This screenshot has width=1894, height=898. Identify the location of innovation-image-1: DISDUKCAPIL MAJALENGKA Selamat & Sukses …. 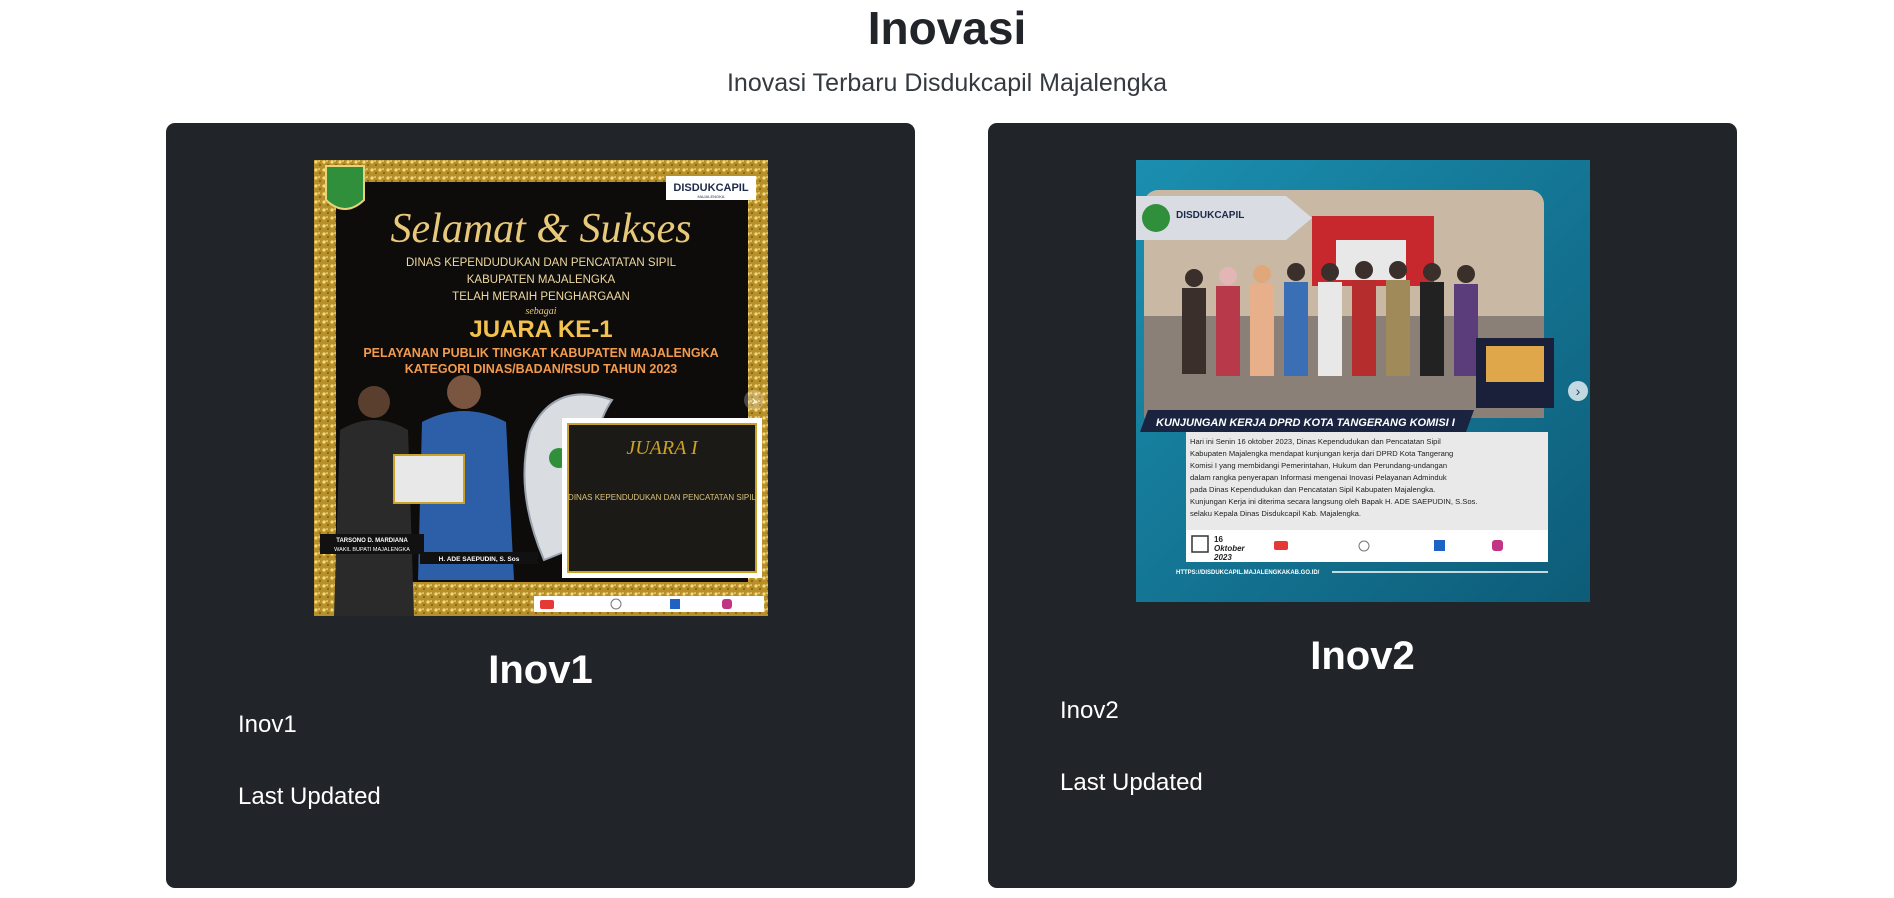
(541, 388).